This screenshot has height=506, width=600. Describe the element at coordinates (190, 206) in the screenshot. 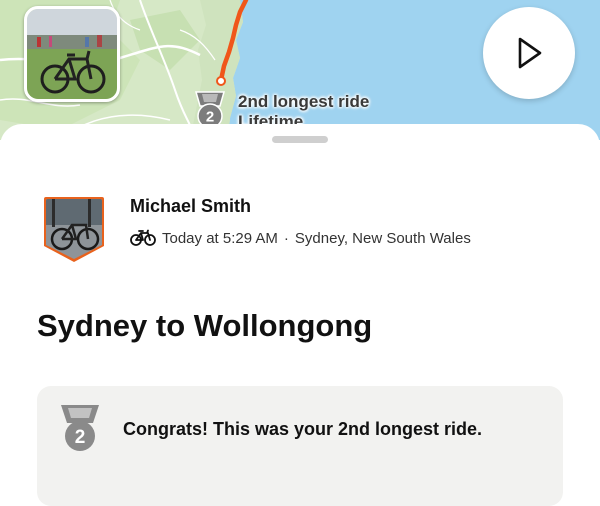

I see `athlete-name: Michael Smith` at that location.